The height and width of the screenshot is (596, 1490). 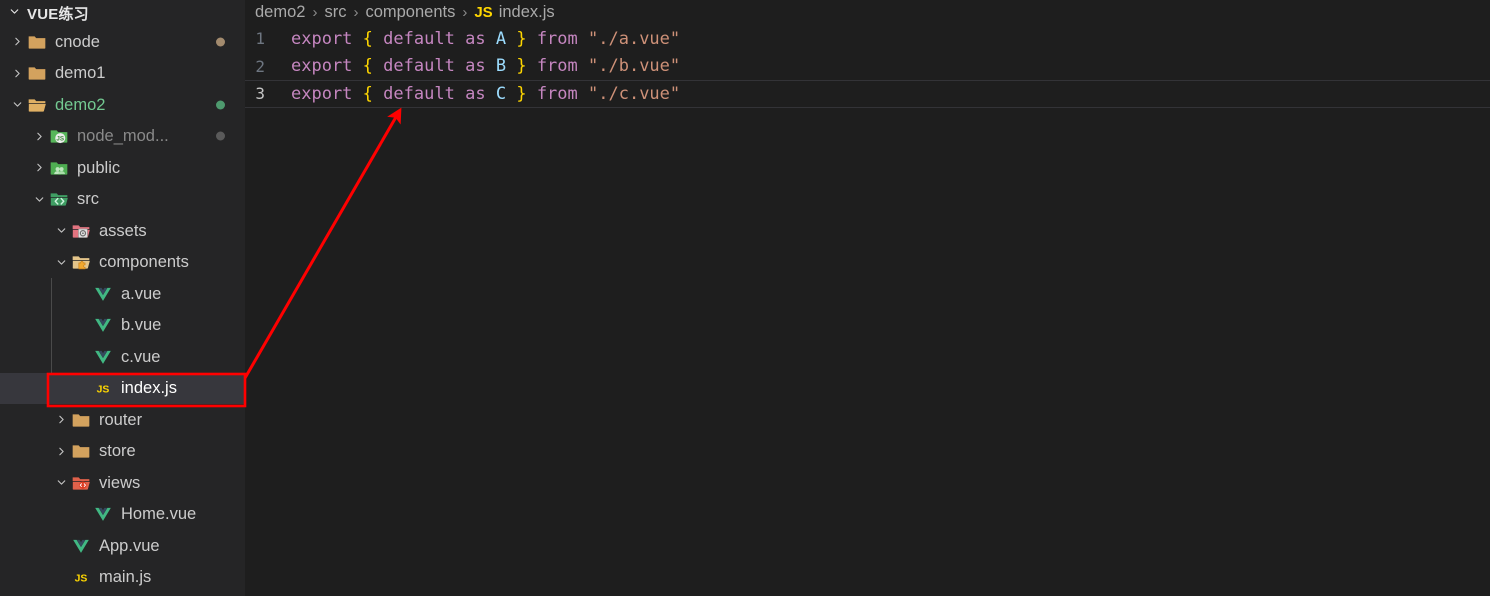 What do you see at coordinates (144, 262) in the screenshot?
I see `tree-item-label: components` at bounding box center [144, 262].